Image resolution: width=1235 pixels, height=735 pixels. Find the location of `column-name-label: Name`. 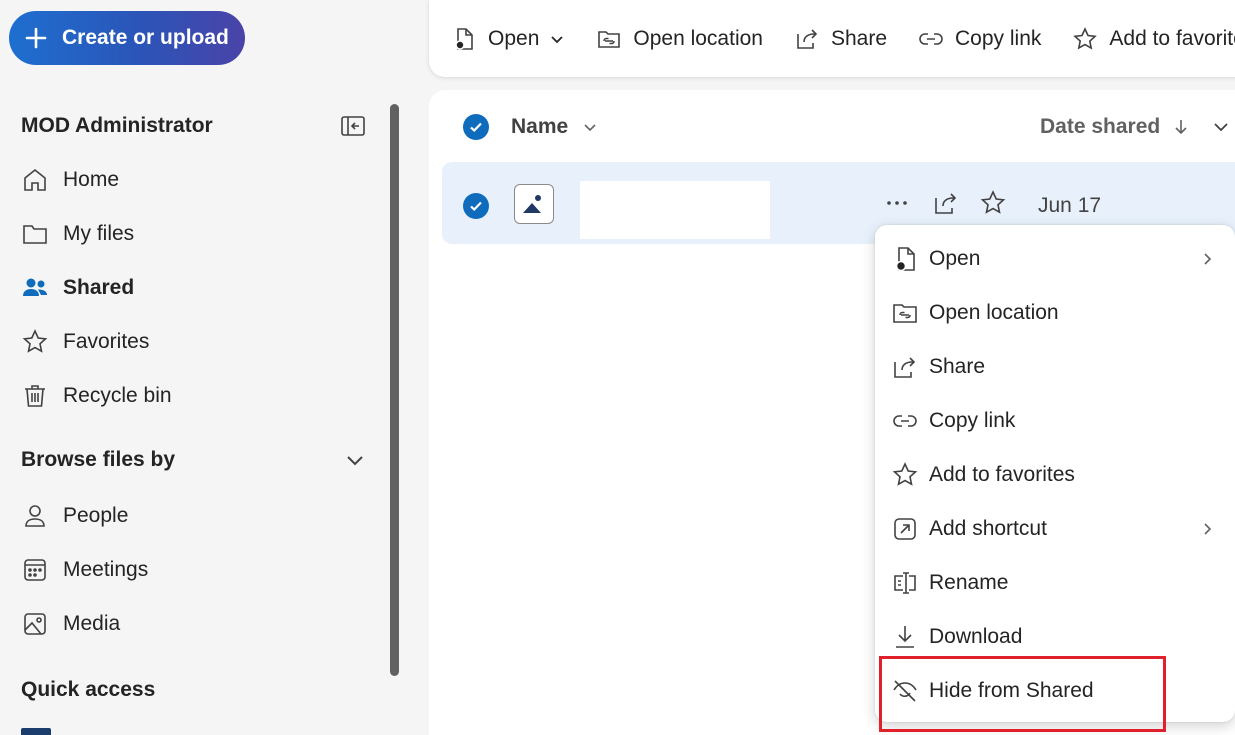

column-name-label: Name is located at coordinates (539, 127).